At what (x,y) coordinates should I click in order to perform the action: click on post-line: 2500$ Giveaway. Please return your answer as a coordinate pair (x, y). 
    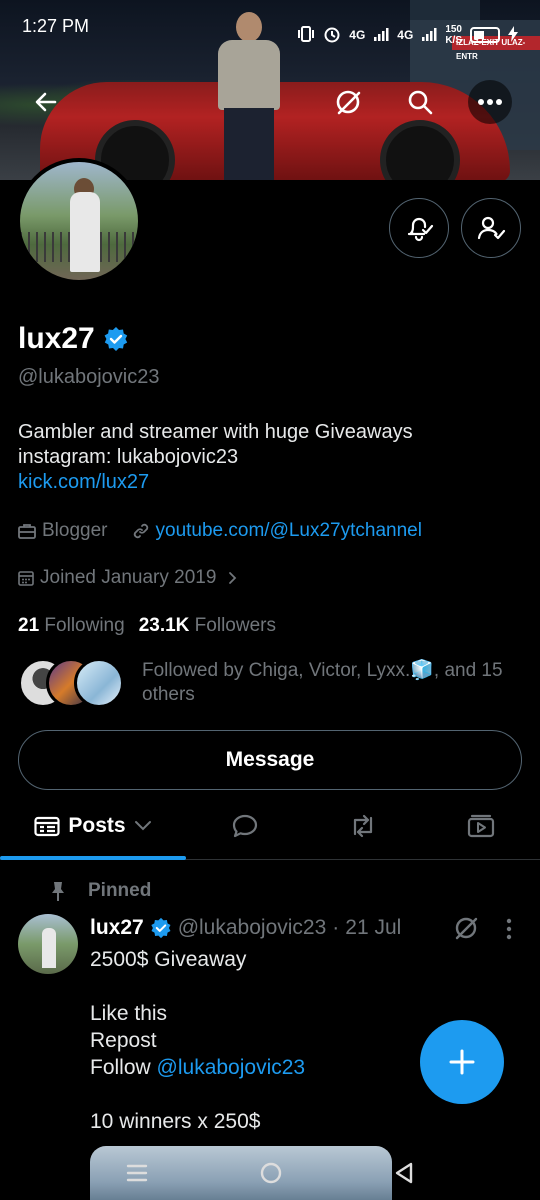
    Looking at the image, I should click on (168, 959).